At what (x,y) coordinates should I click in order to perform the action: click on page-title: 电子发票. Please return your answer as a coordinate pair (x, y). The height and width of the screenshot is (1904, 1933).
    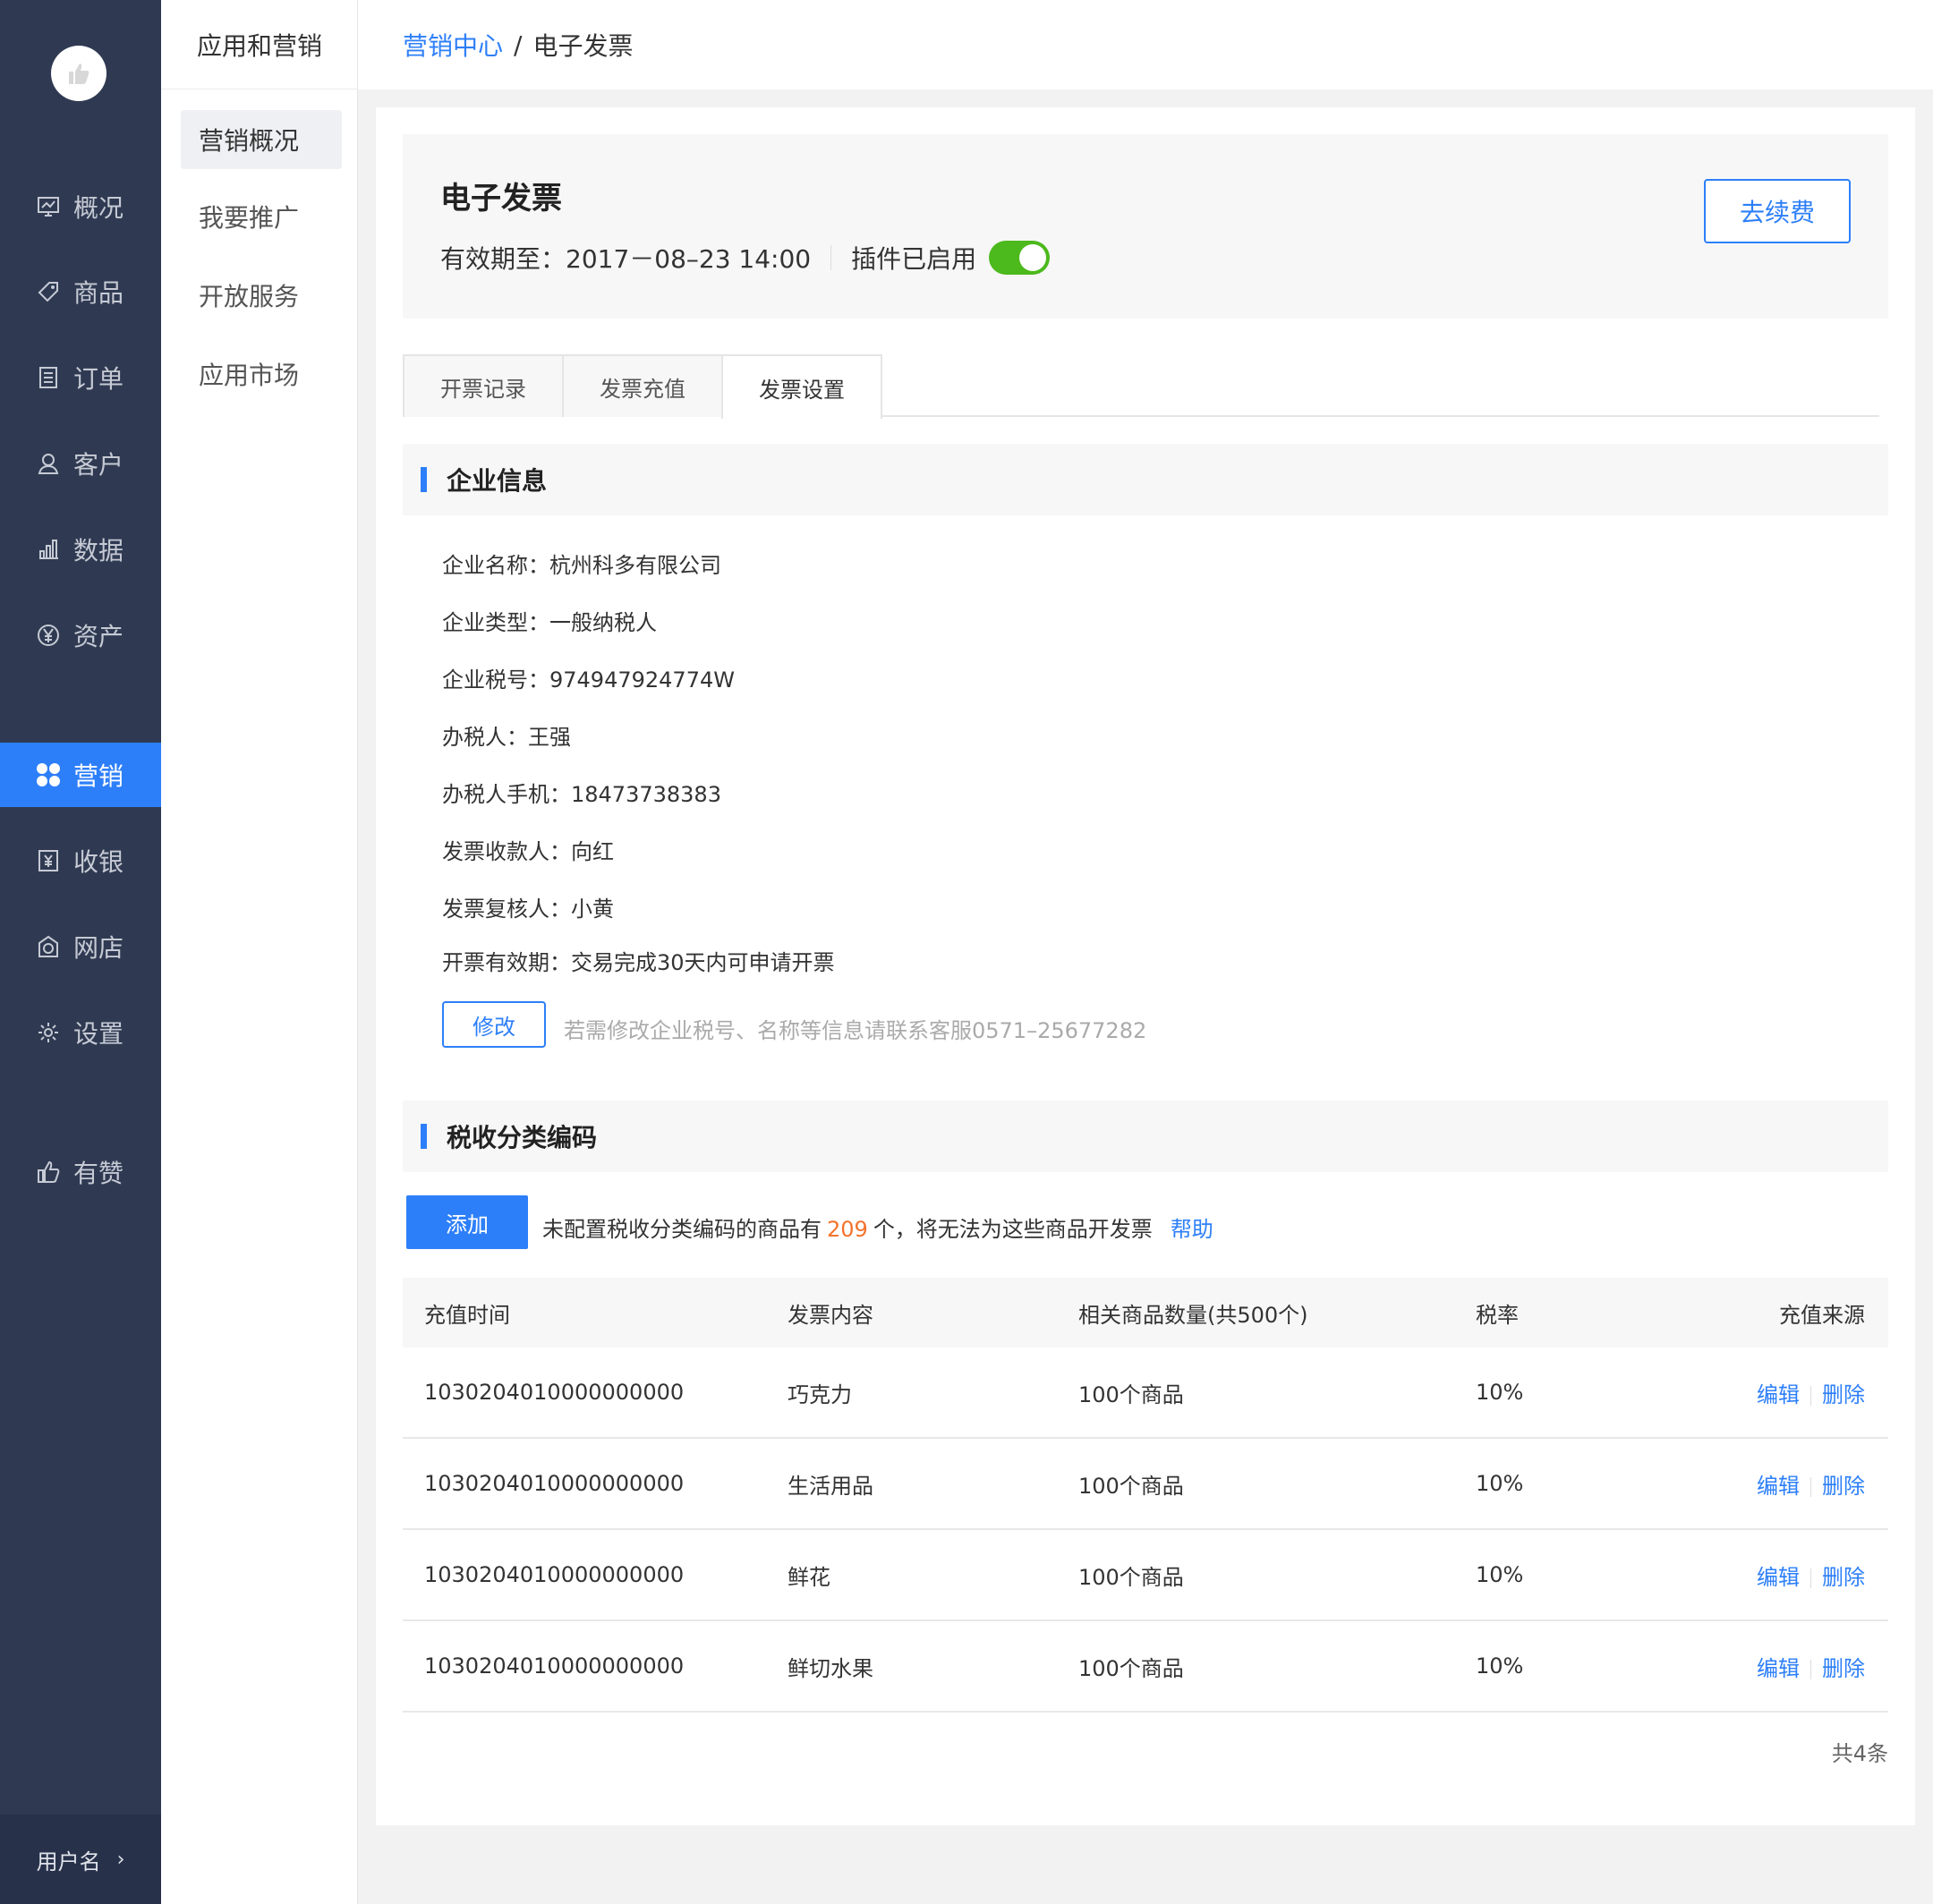
    Looking at the image, I should click on (501, 199).